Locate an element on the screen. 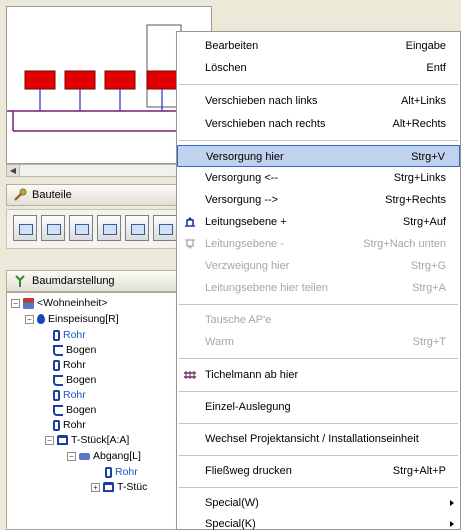 The height and width of the screenshot is (530, 461). menu-item-verschieben-rechts: Verschieben nach rechts Alt+Rechts is located at coordinates (318, 124).